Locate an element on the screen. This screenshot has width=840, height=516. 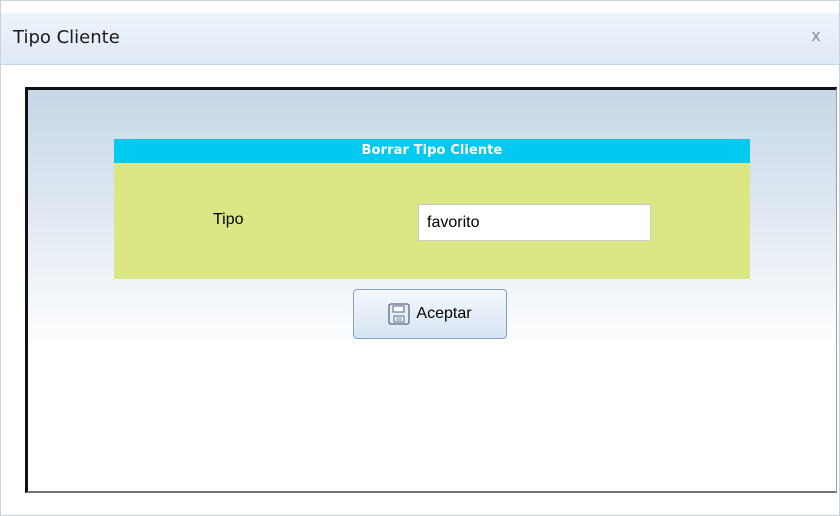
close-icon: x is located at coordinates (816, 36).